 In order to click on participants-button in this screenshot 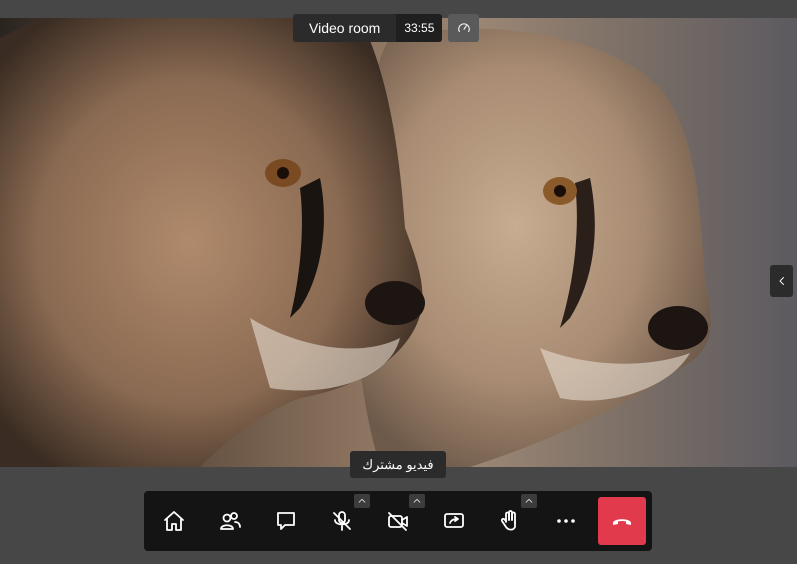, I will do `click(230, 521)`.